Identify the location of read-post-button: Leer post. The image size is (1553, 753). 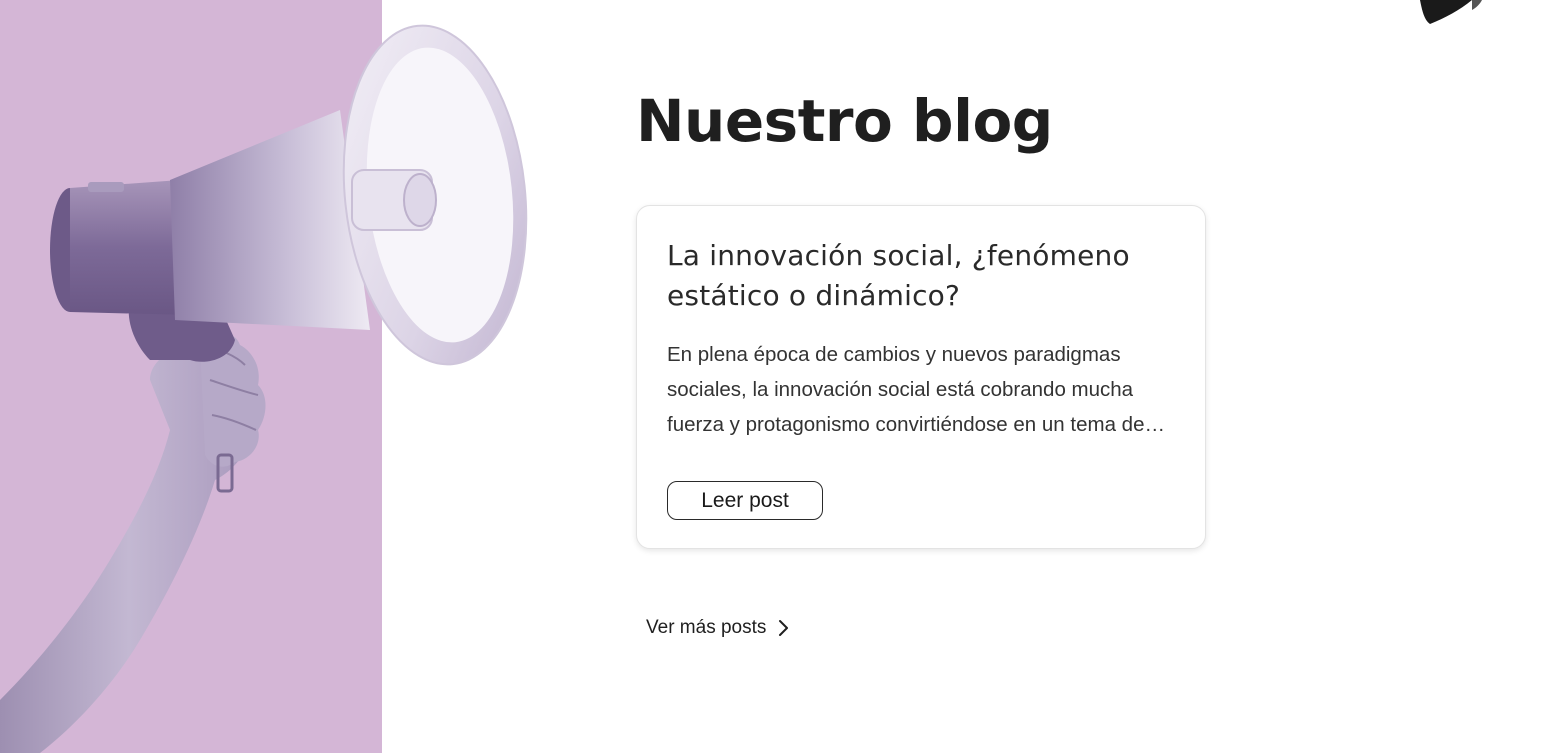
(745, 500).